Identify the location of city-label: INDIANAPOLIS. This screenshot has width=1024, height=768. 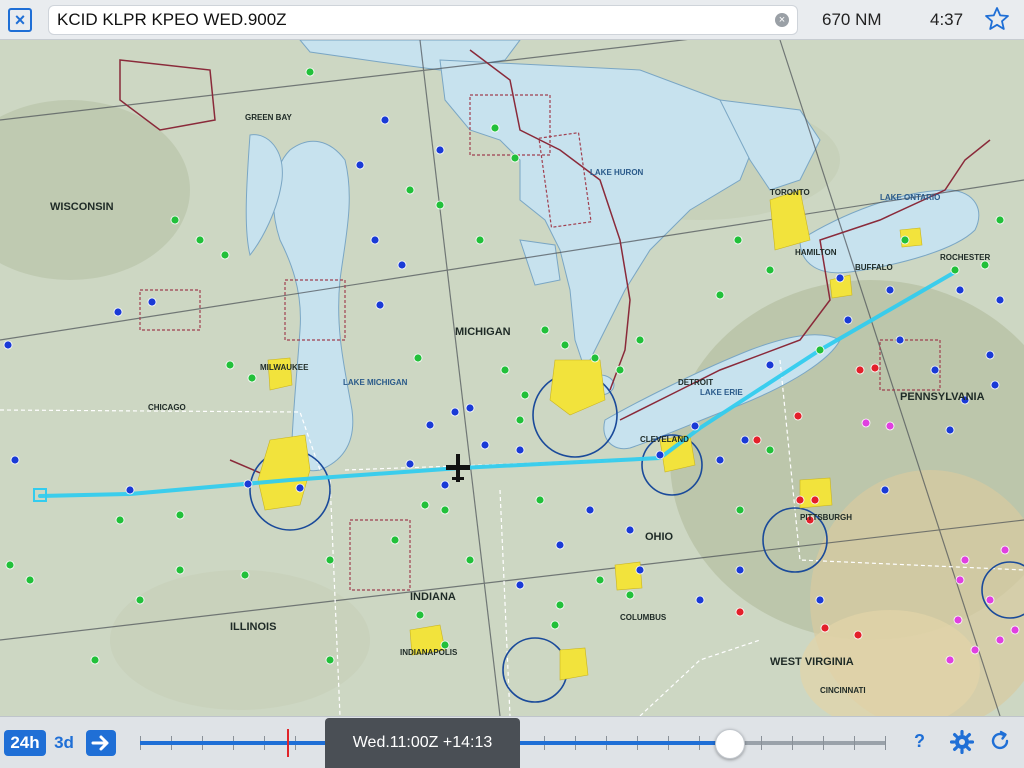
(429, 652).